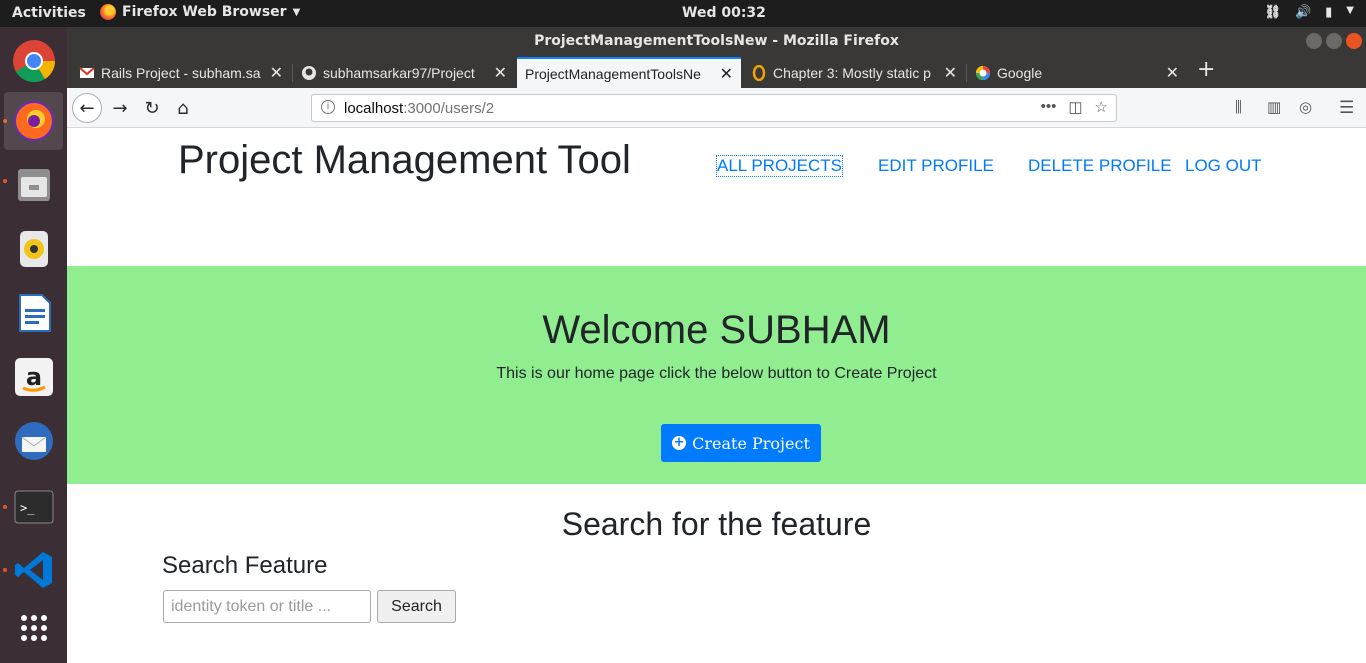  Describe the element at coordinates (1077, 72) in the screenshot. I see `tab-google: Google ✕` at that location.